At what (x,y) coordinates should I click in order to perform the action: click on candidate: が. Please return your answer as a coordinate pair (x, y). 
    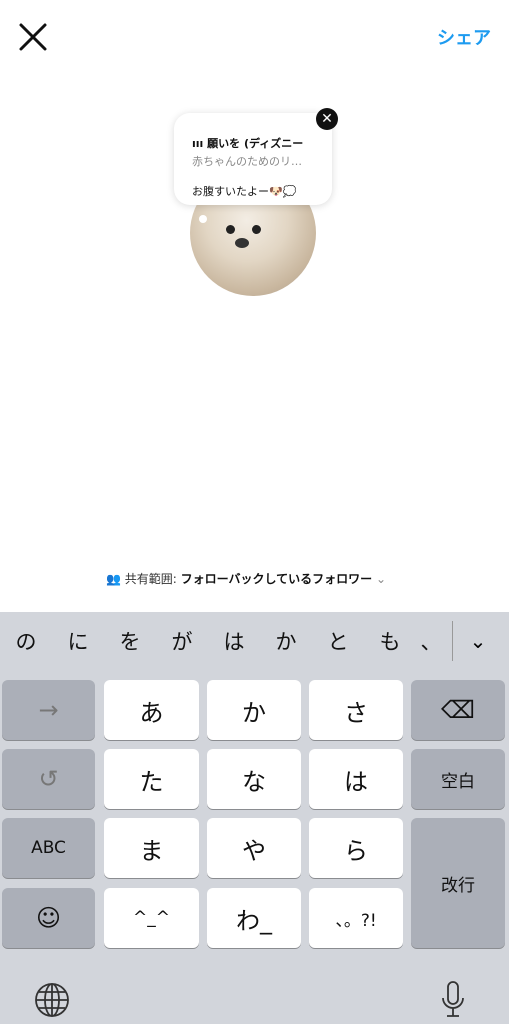
    Looking at the image, I should click on (182, 641).